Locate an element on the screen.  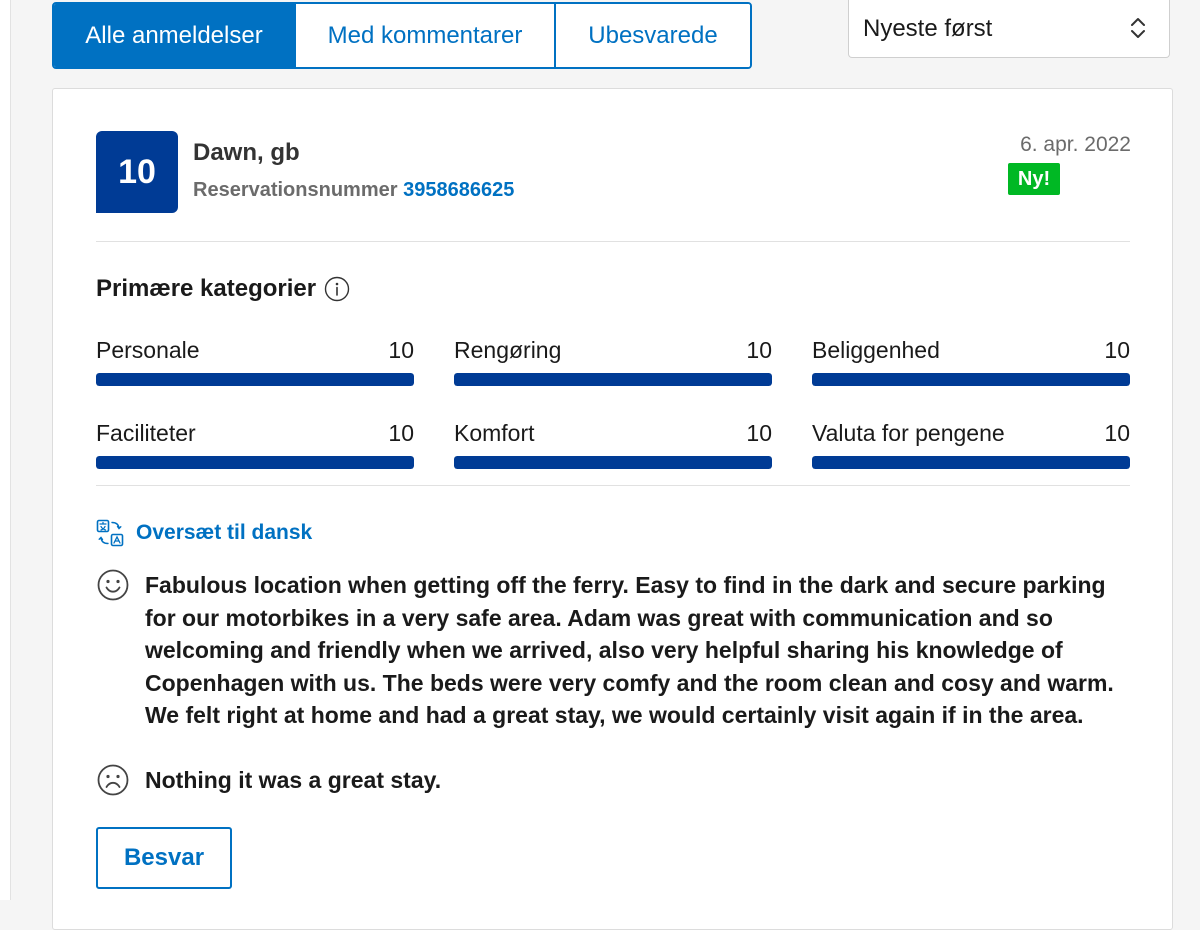
reservation-row: Reservationsnummer 3958686625 is located at coordinates (353, 190).